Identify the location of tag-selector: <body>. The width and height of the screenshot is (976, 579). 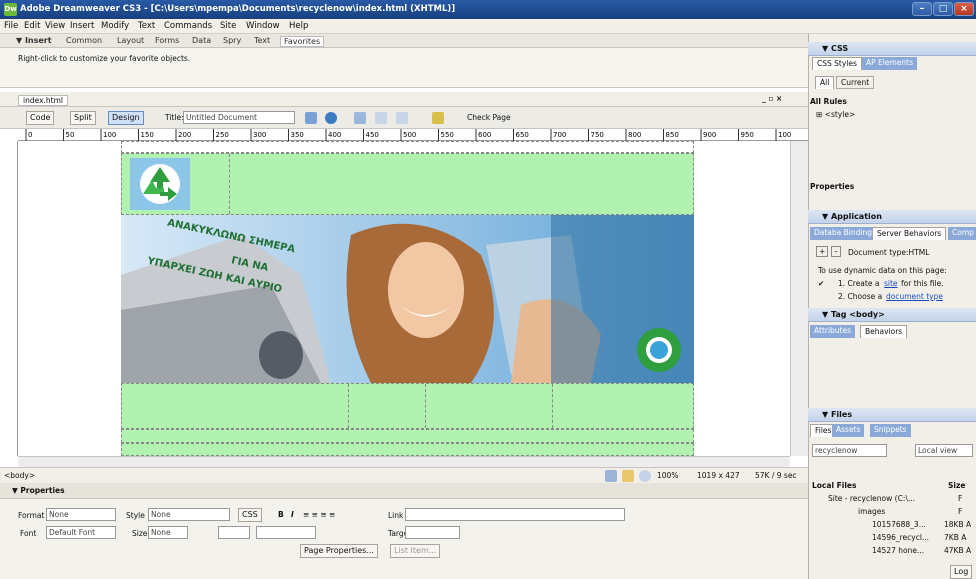
(19, 475).